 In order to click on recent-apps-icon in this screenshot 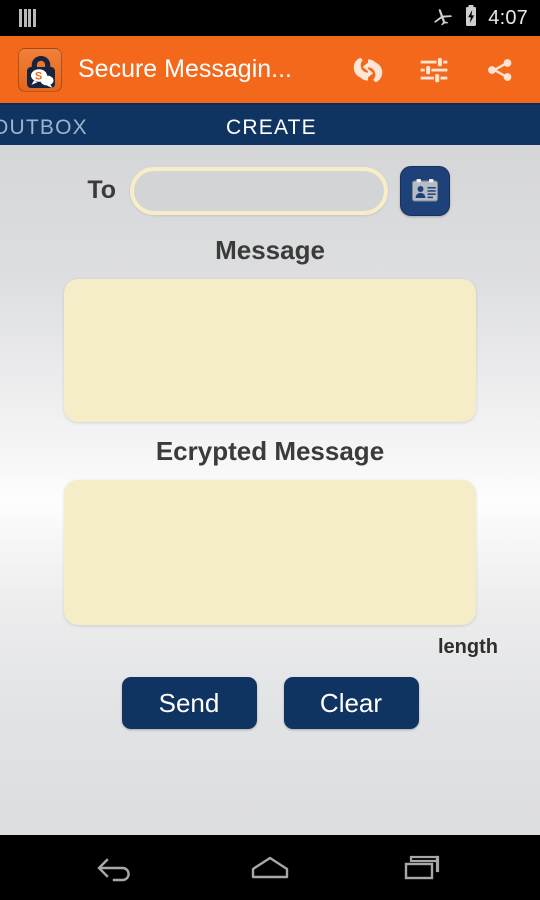, I will do `click(423, 868)`.